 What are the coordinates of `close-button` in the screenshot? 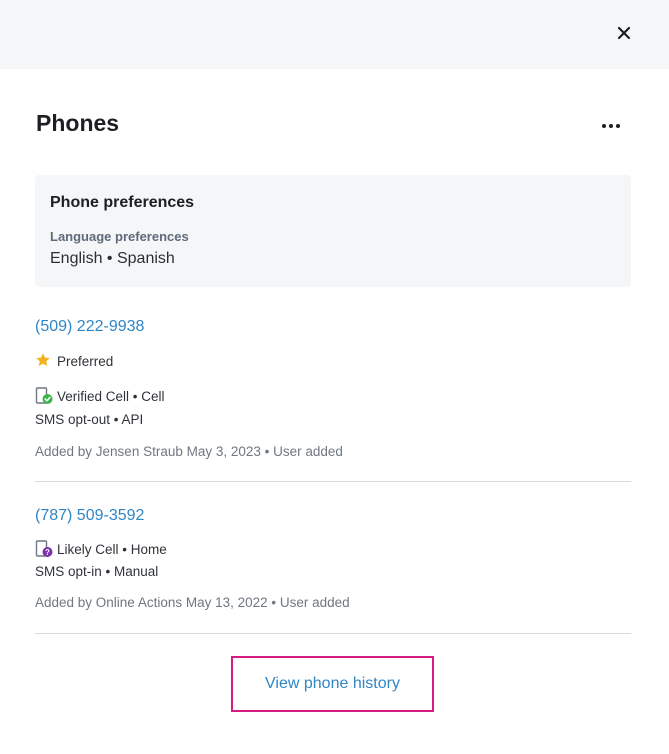 It's located at (624, 33).